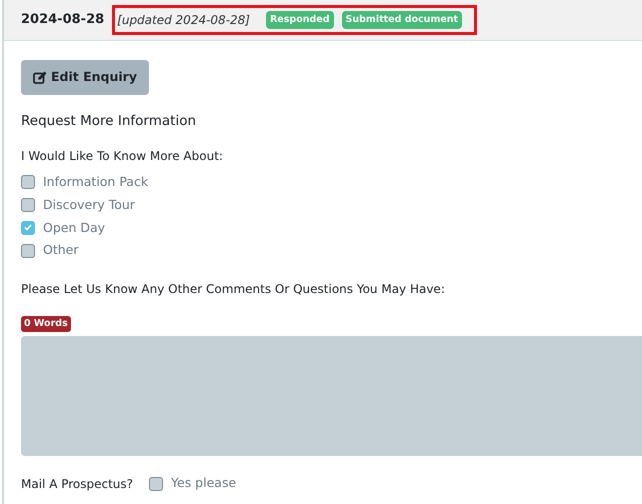 This screenshot has height=504, width=642. Describe the element at coordinates (60, 250) in the screenshot. I see `option-label: Other` at that location.